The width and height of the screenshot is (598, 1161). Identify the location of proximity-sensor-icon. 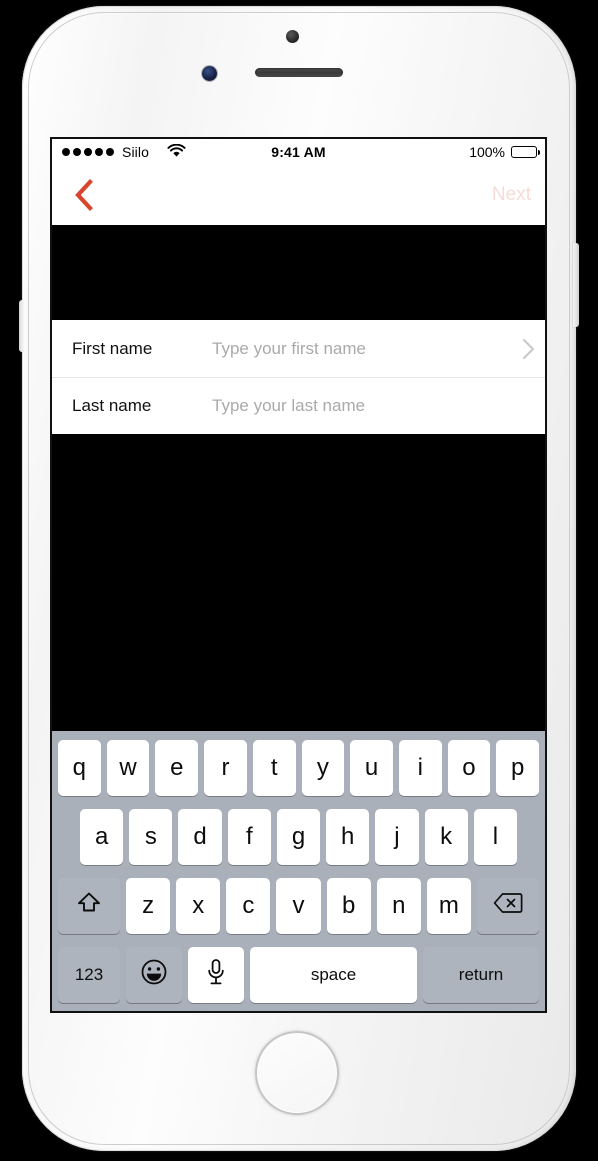
(209, 73).